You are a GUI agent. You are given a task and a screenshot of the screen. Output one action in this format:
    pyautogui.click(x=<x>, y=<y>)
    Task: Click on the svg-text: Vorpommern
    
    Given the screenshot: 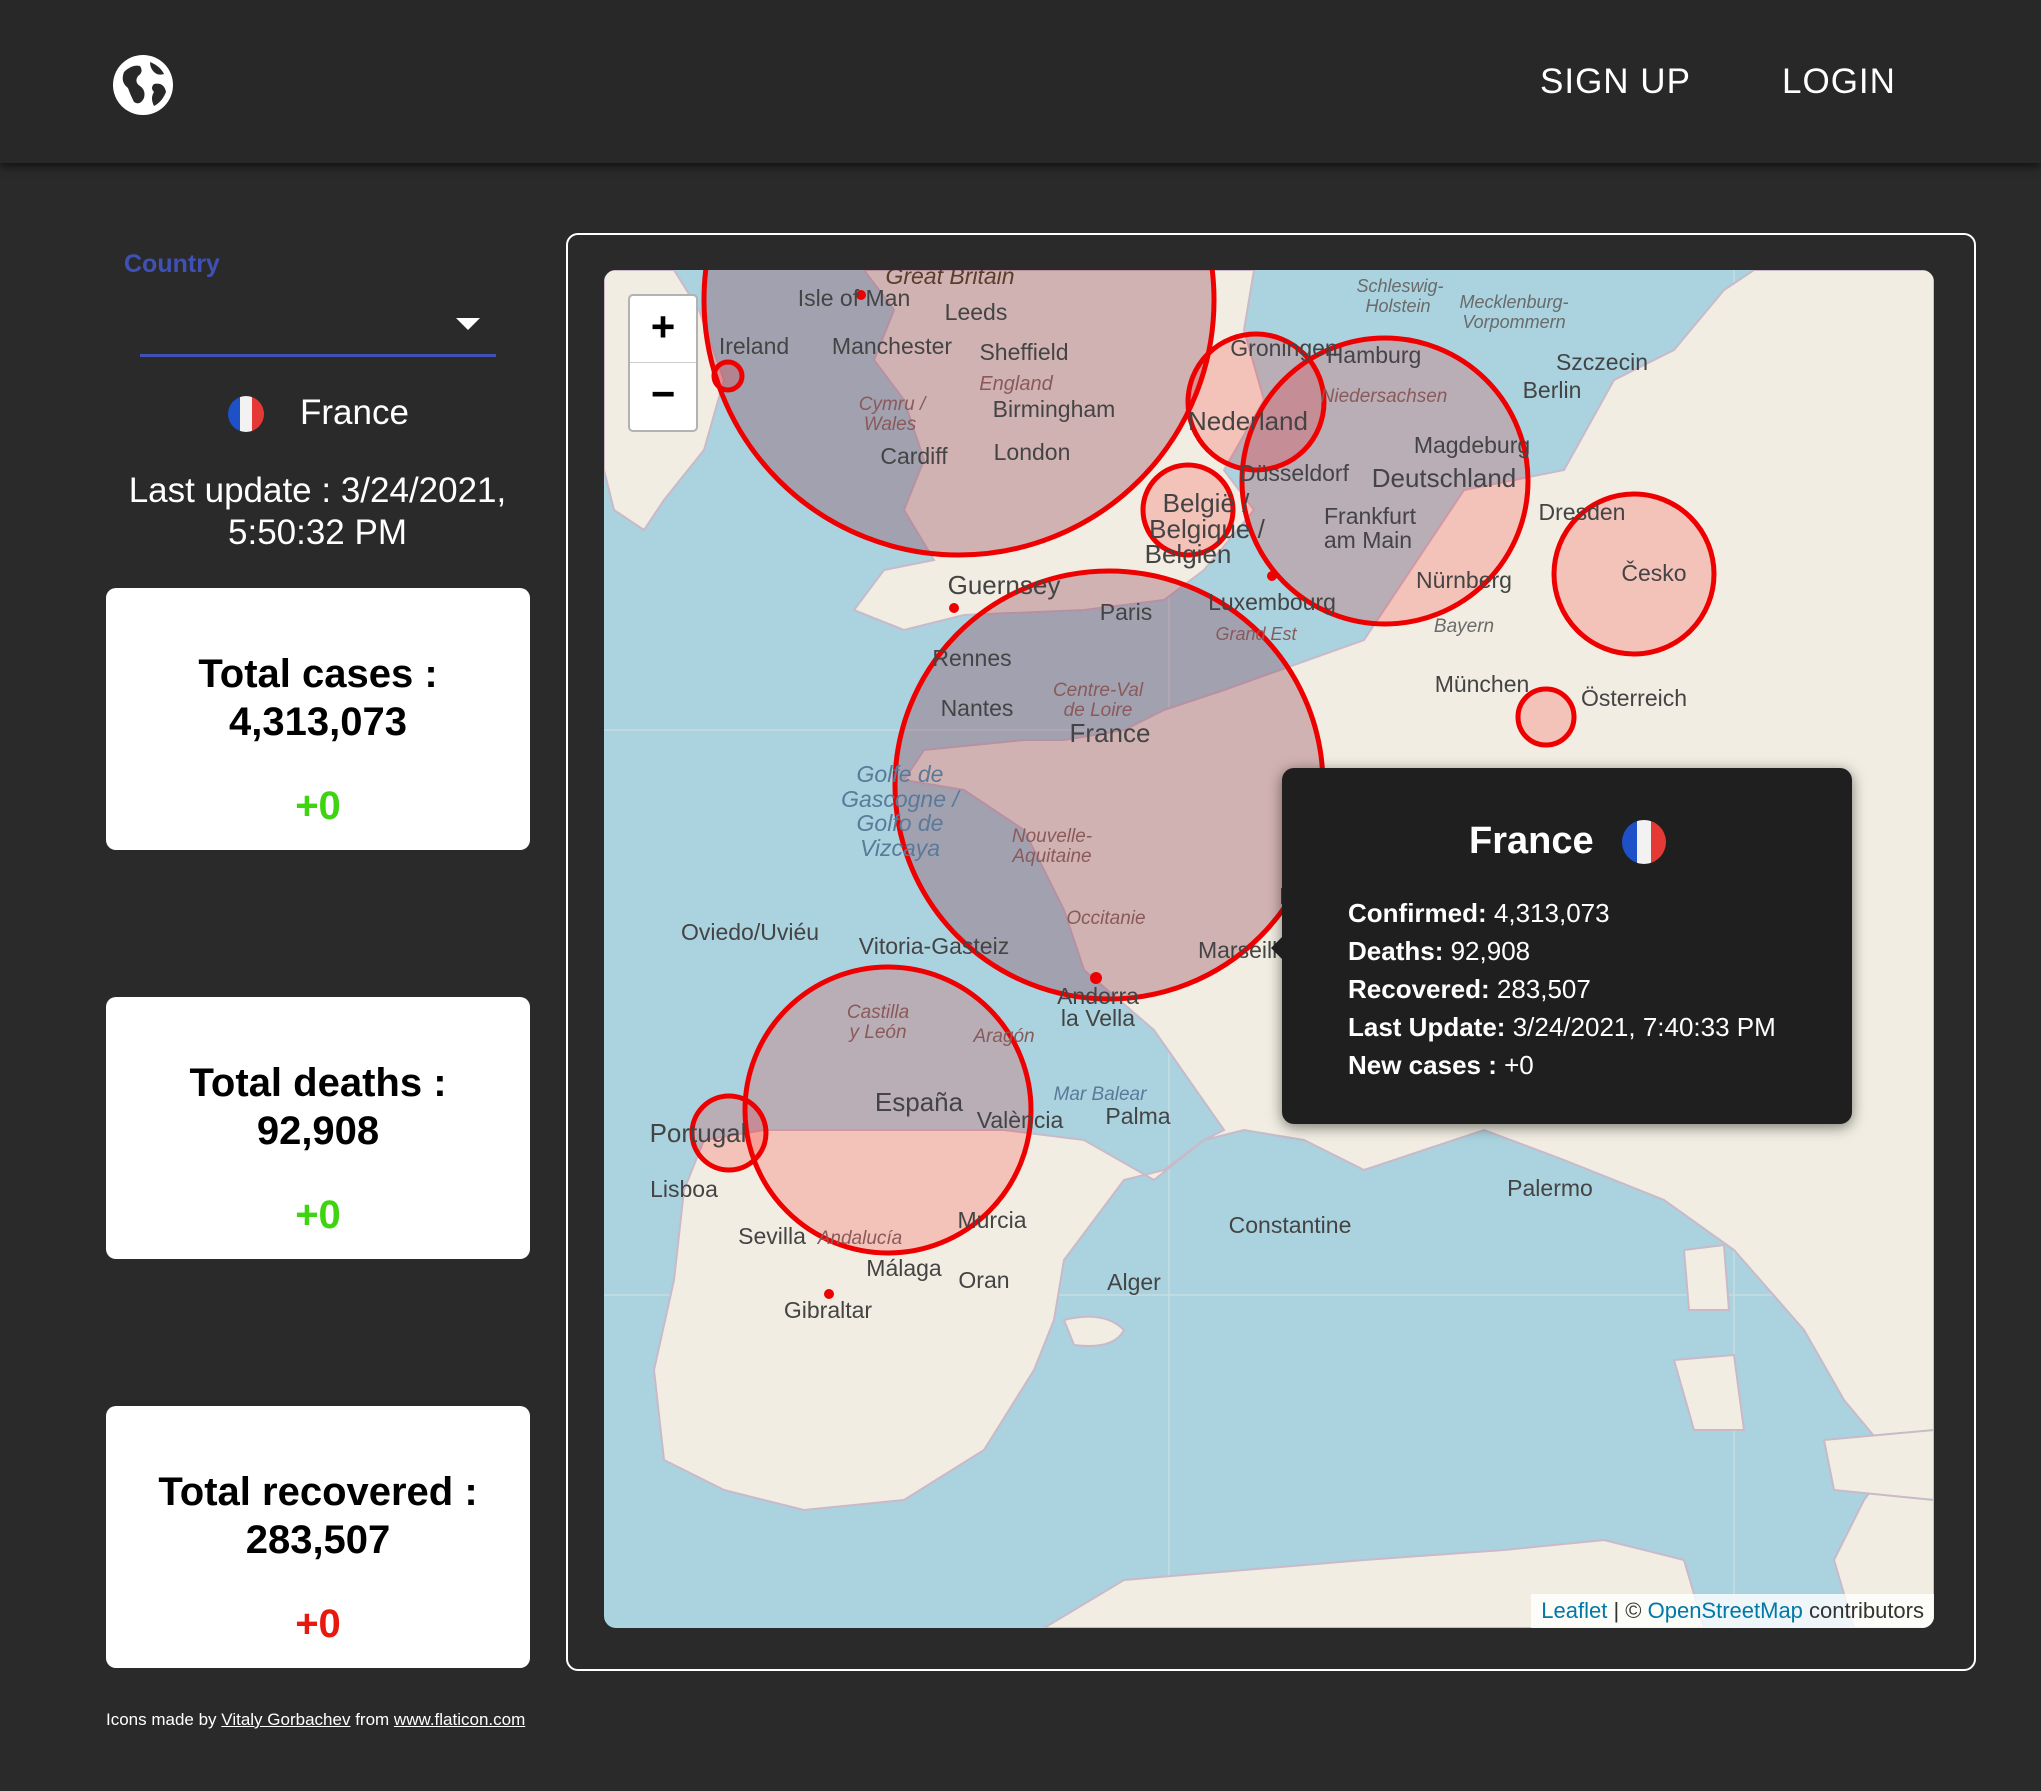 What is the action you would take?
    pyautogui.click(x=1513, y=322)
    